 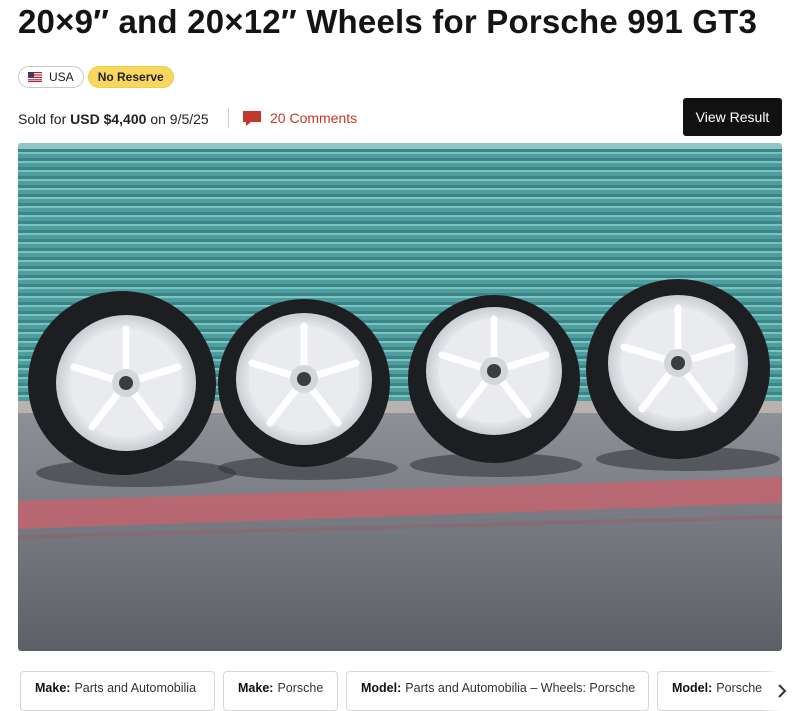 I want to click on fact-value: Parts and Automobilia – Wheels: Porsche, so click(x=520, y=688).